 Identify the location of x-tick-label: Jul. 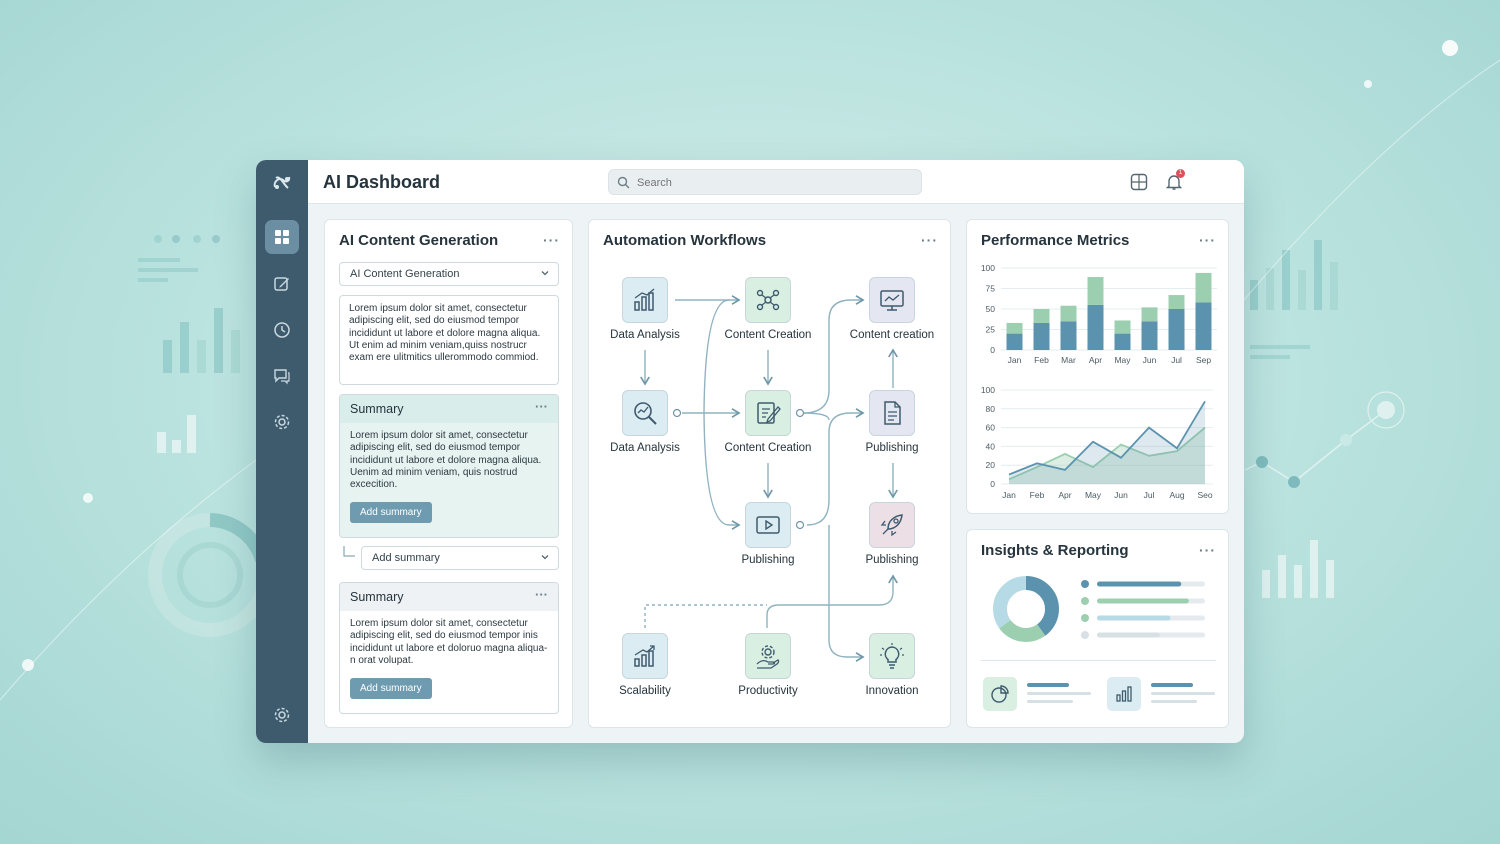
(1176, 360).